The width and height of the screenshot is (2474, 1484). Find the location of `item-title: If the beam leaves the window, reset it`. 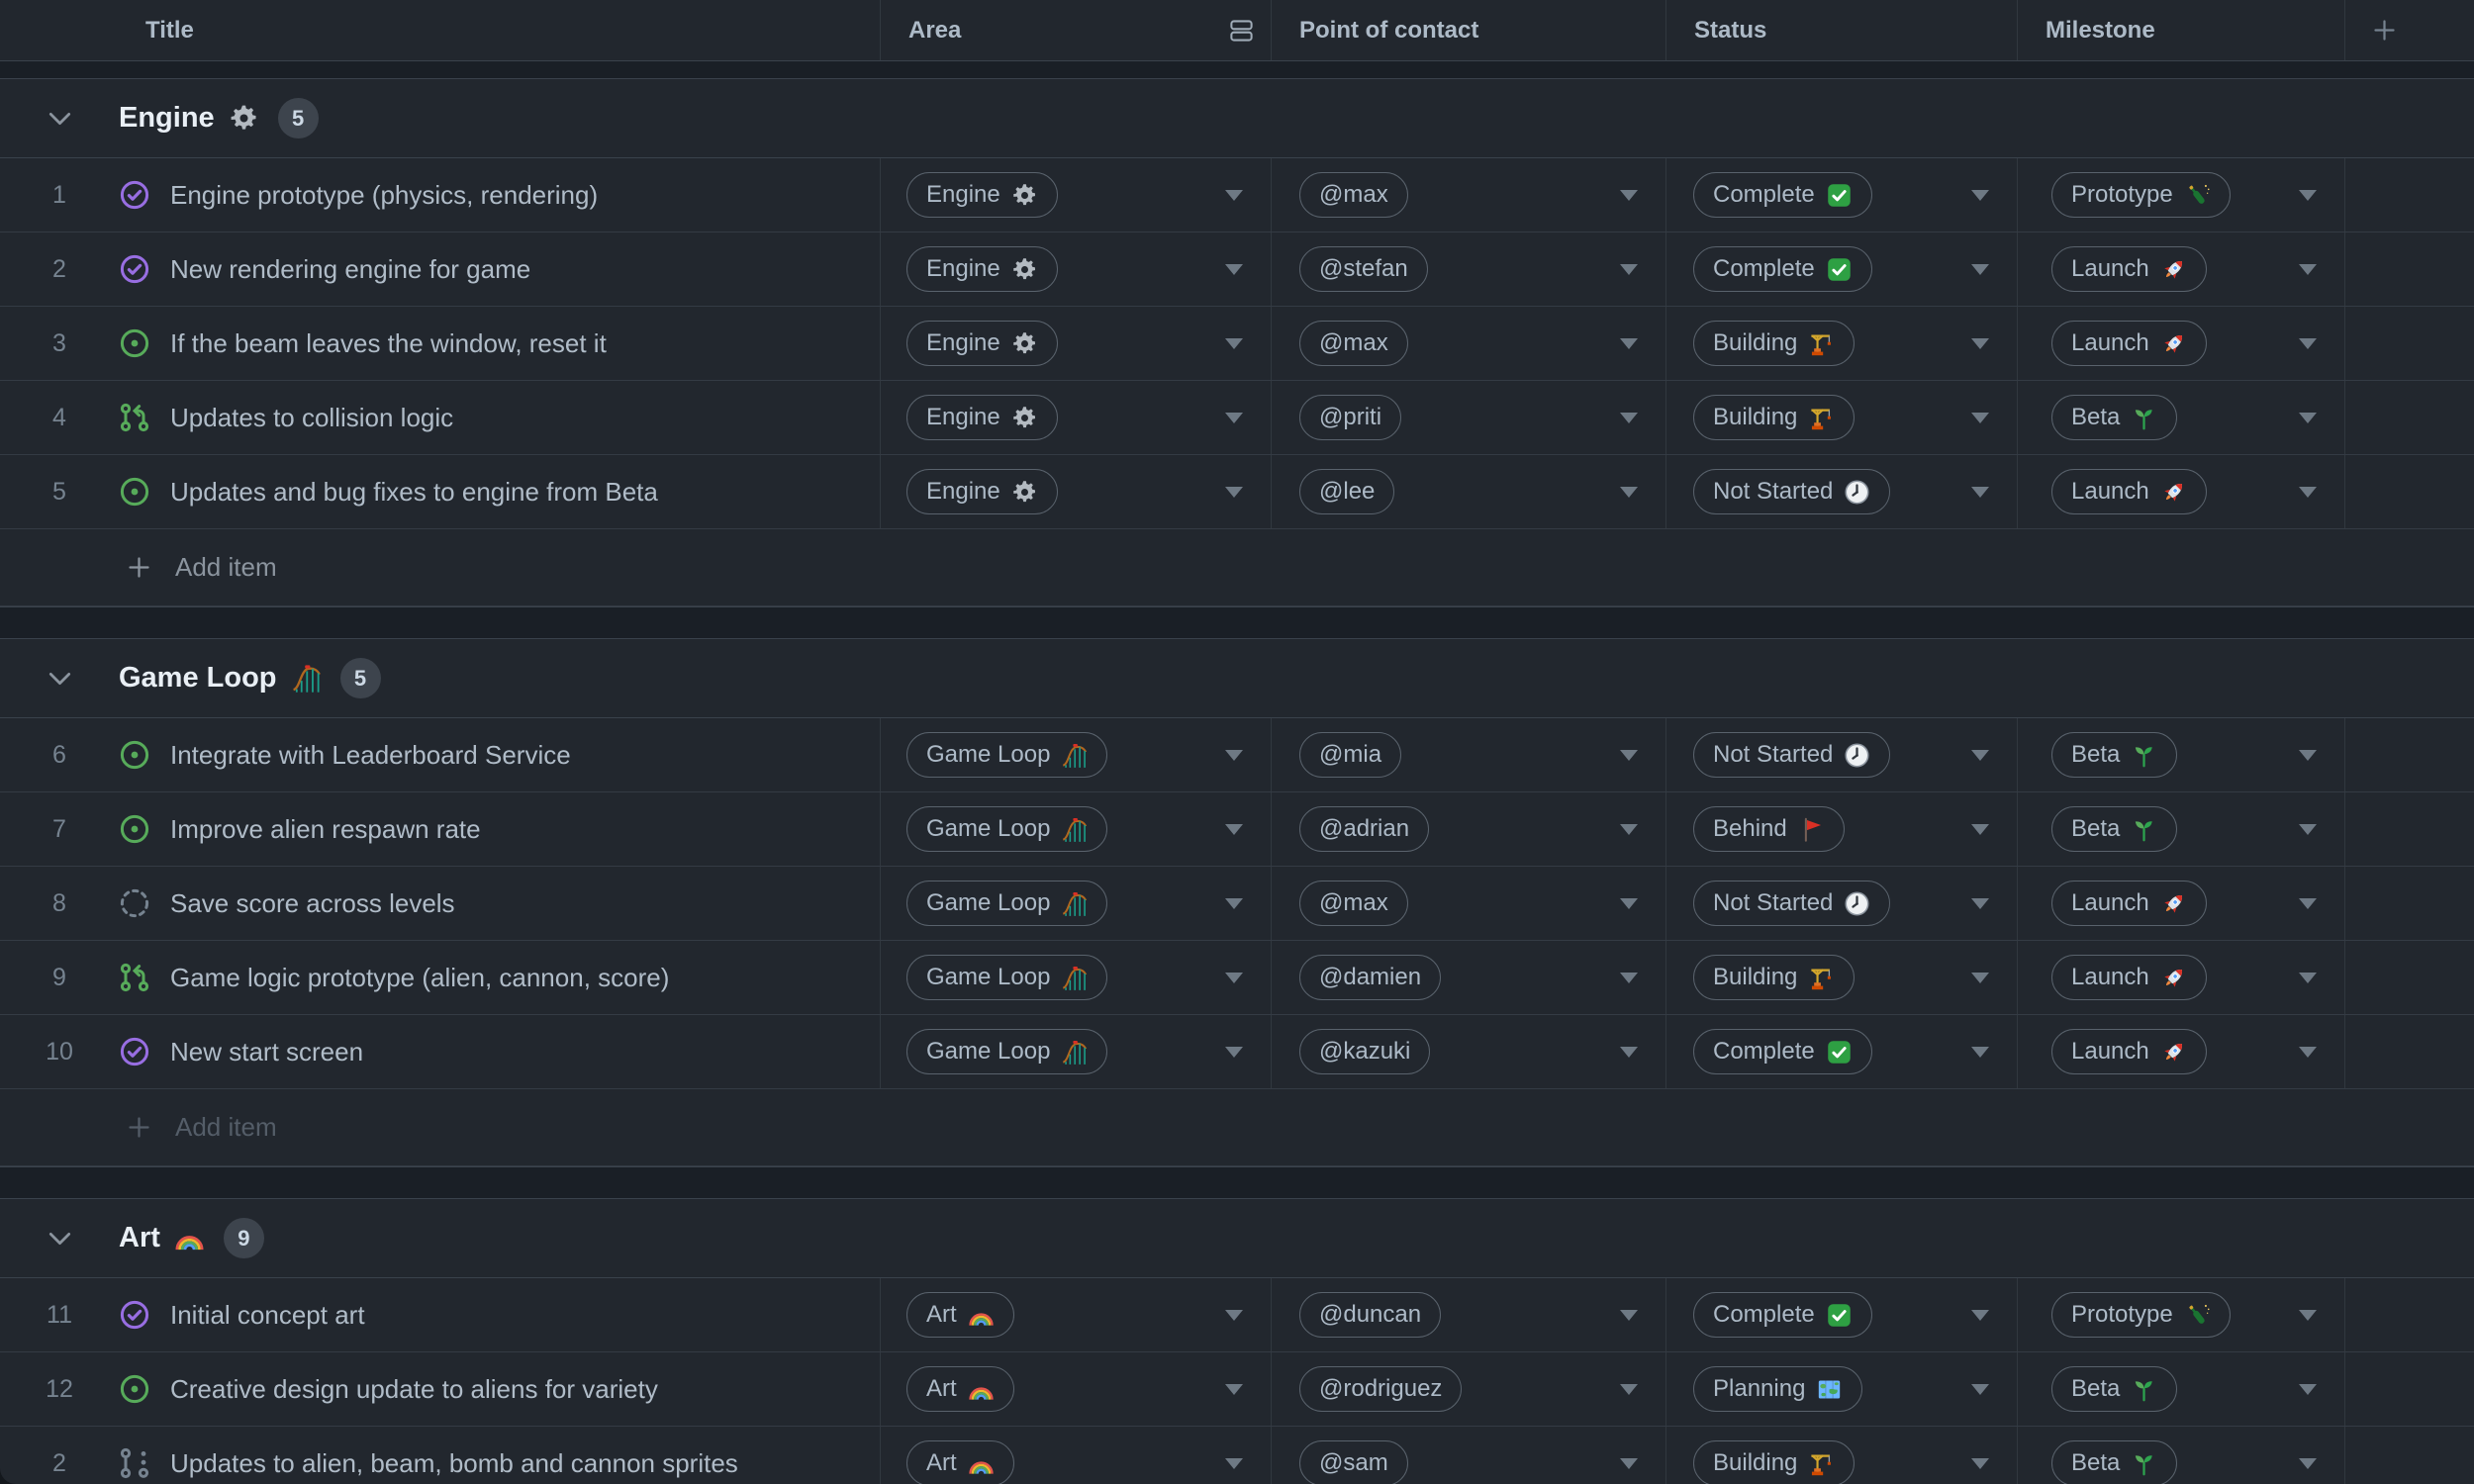

item-title: If the beam leaves the window, reset it is located at coordinates (389, 343).